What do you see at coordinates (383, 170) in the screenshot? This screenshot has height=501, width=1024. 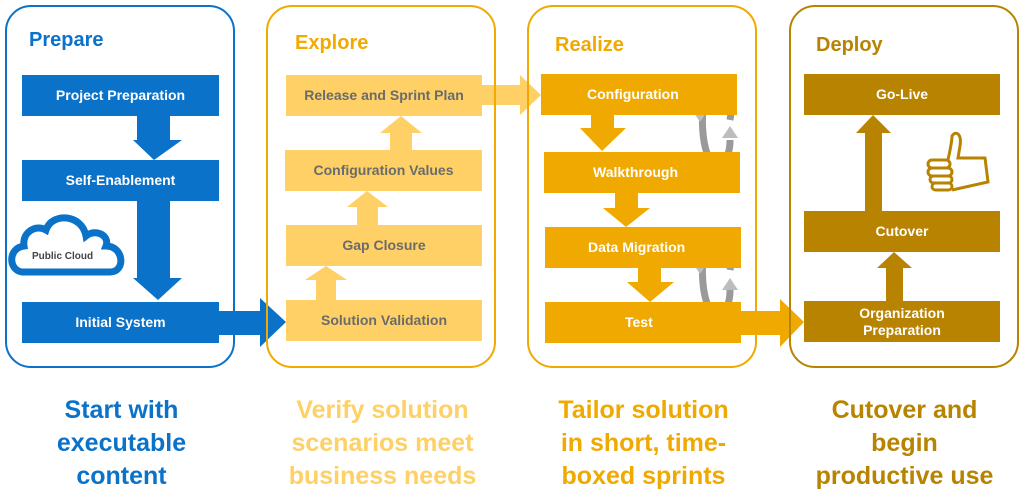 I see `step-configuration-values: Configuration Values` at bounding box center [383, 170].